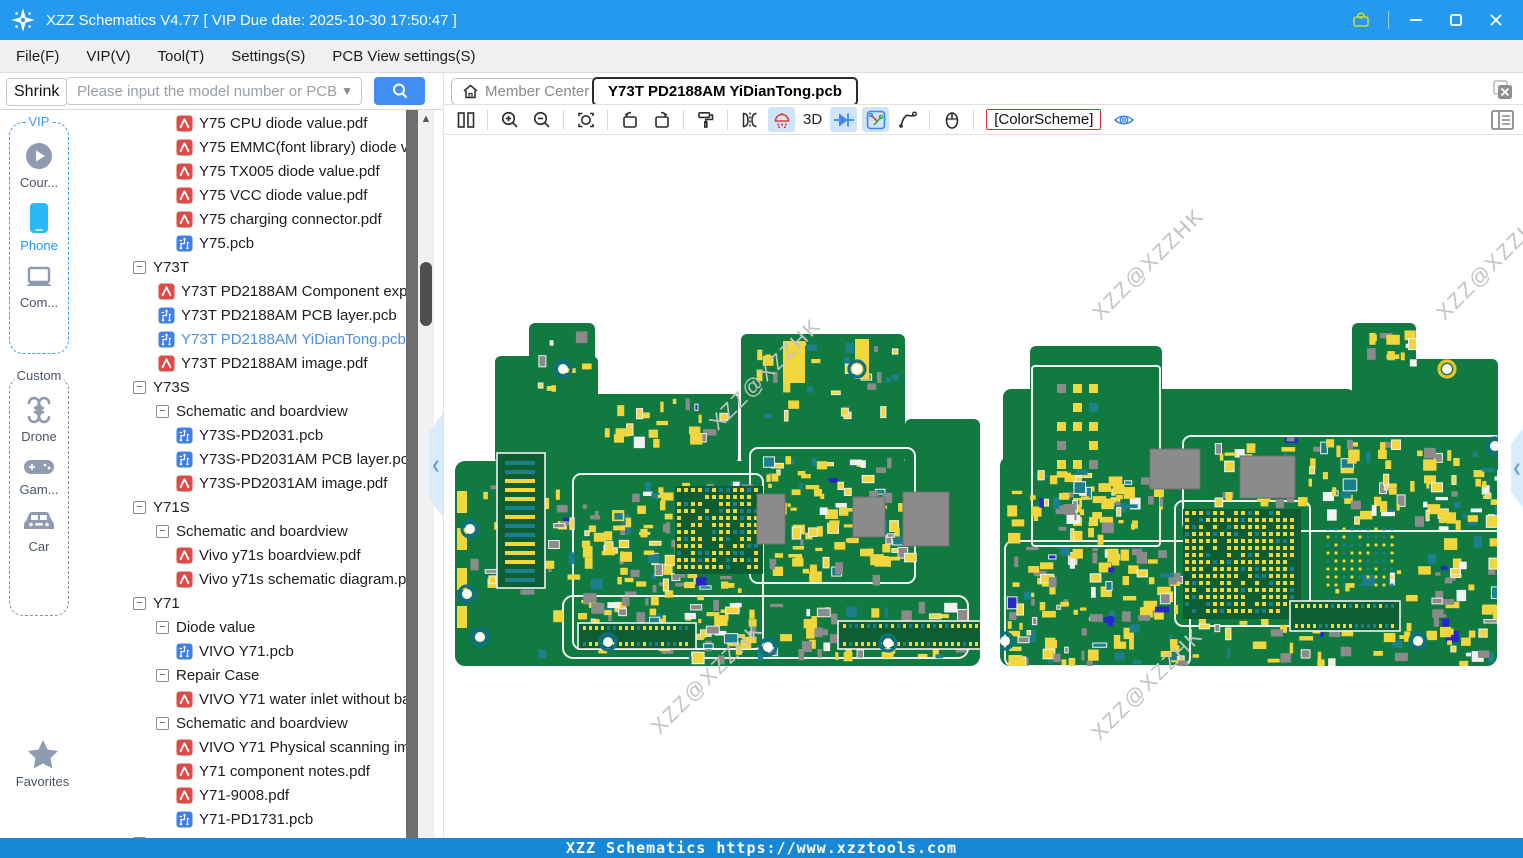 The width and height of the screenshot is (1523, 858). What do you see at coordinates (876, 119) in the screenshot?
I see `probe-measure-button` at bounding box center [876, 119].